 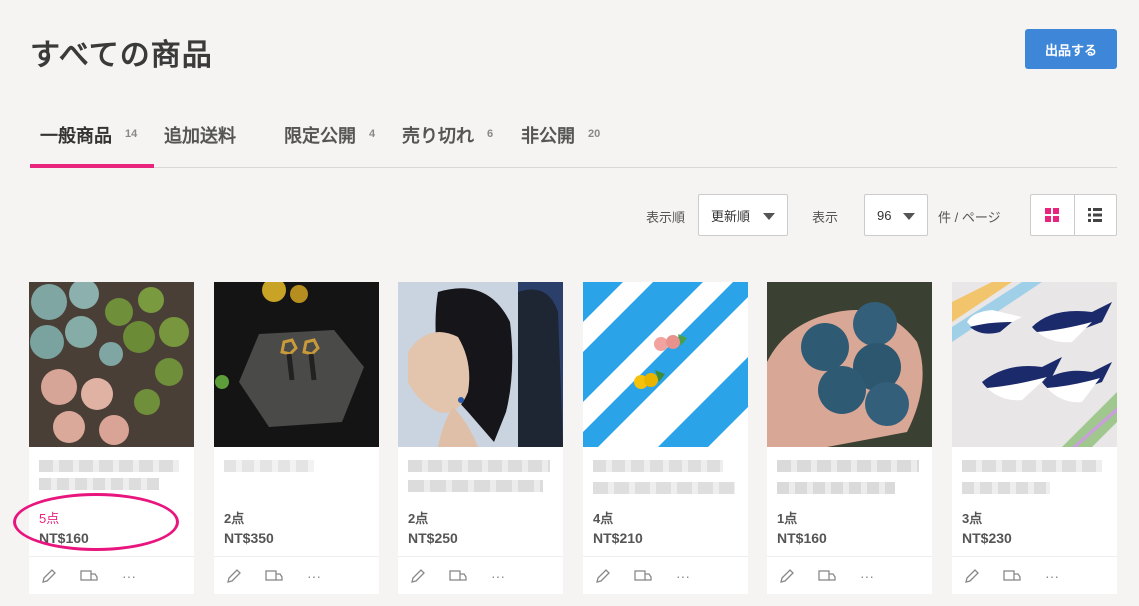 I want to click on grid-icon, so click(x=1052, y=215).